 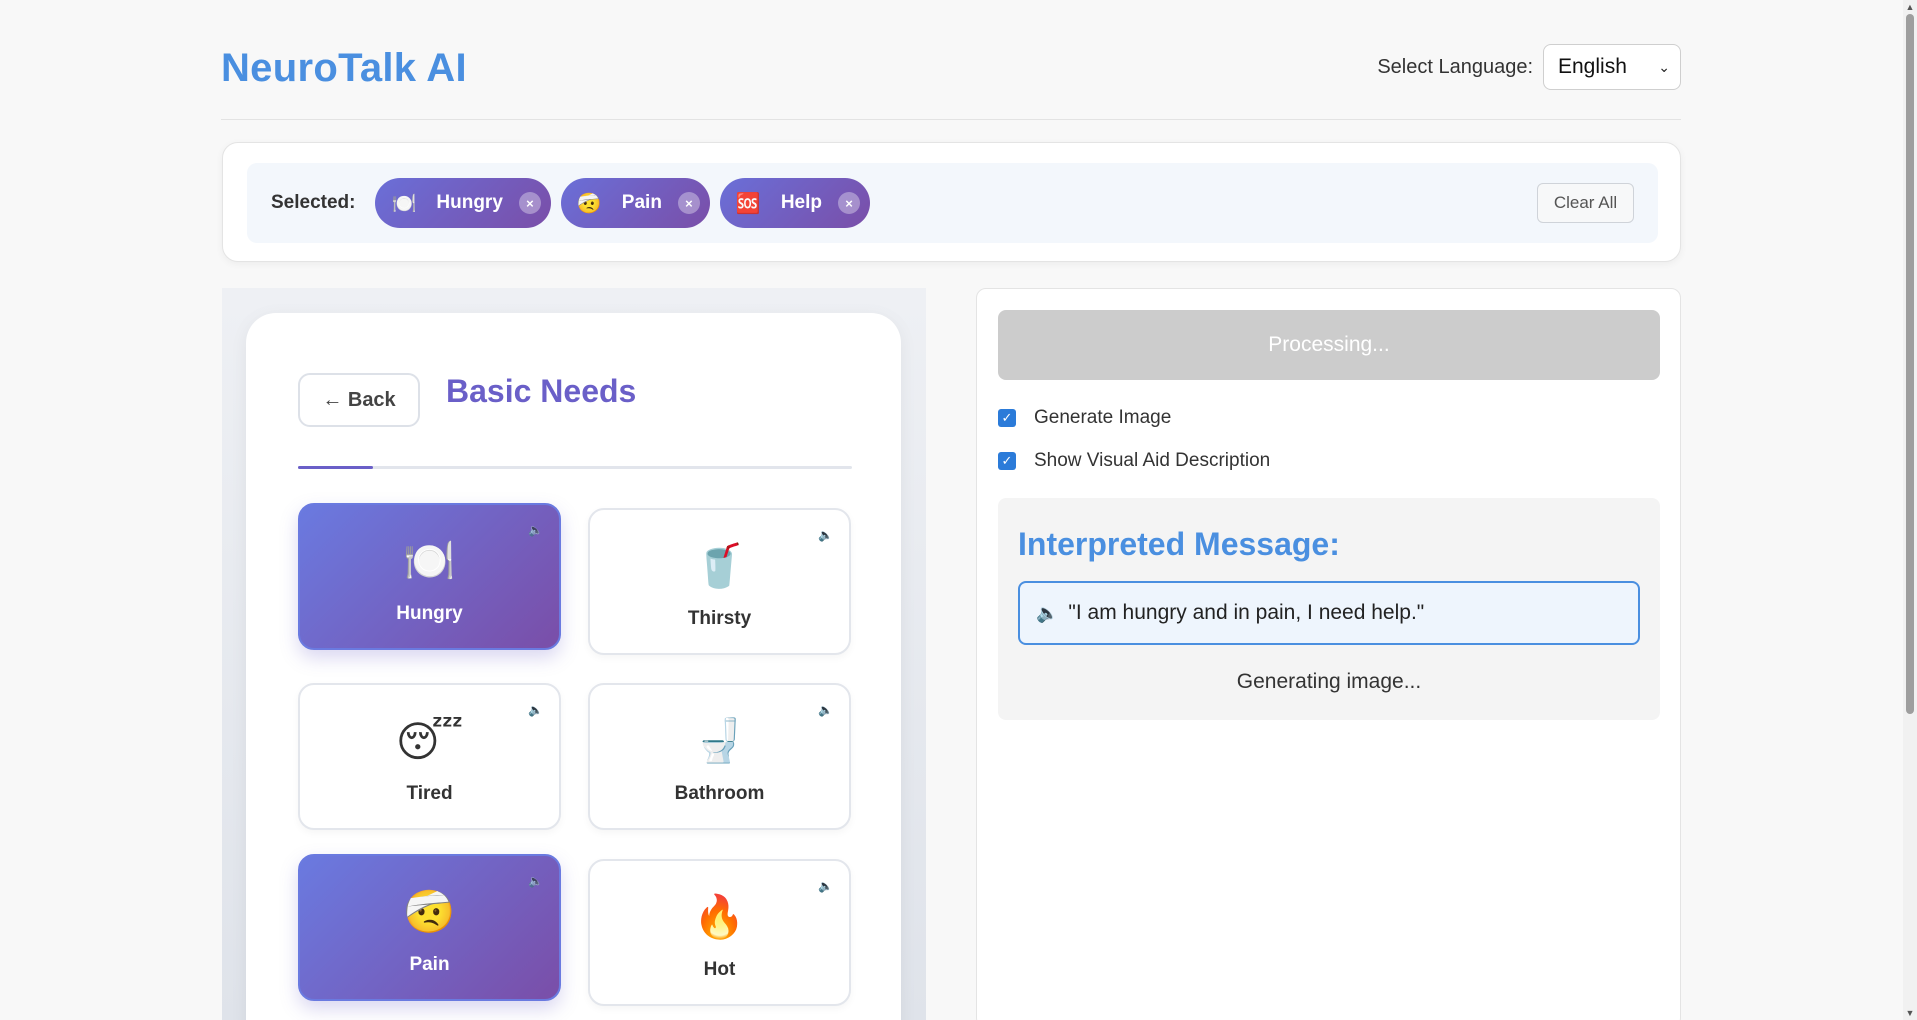 I want to click on tile-label: Bathroom, so click(x=719, y=793).